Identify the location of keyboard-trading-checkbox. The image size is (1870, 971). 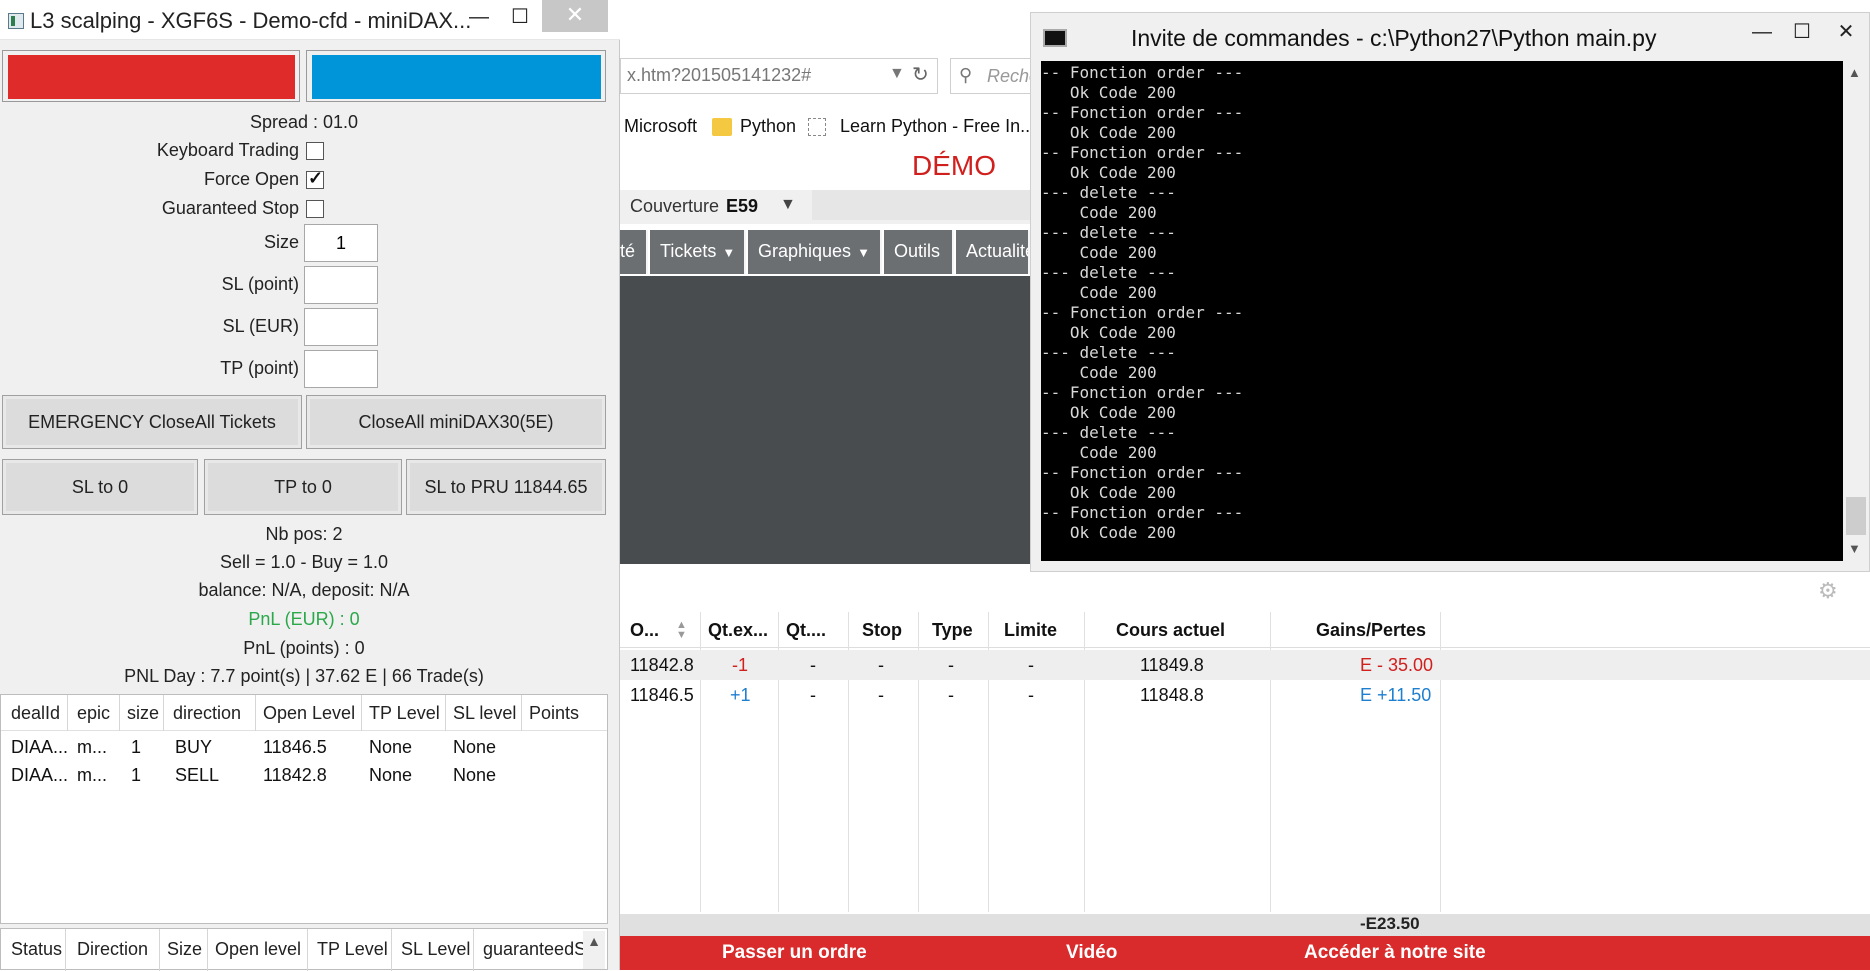
(315, 151).